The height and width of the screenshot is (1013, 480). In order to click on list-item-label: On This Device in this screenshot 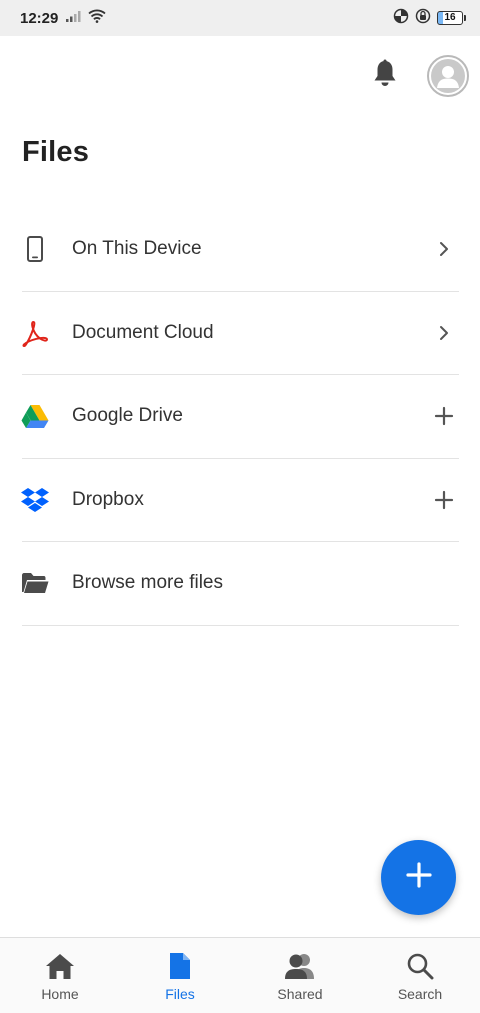, I will do `click(137, 249)`.